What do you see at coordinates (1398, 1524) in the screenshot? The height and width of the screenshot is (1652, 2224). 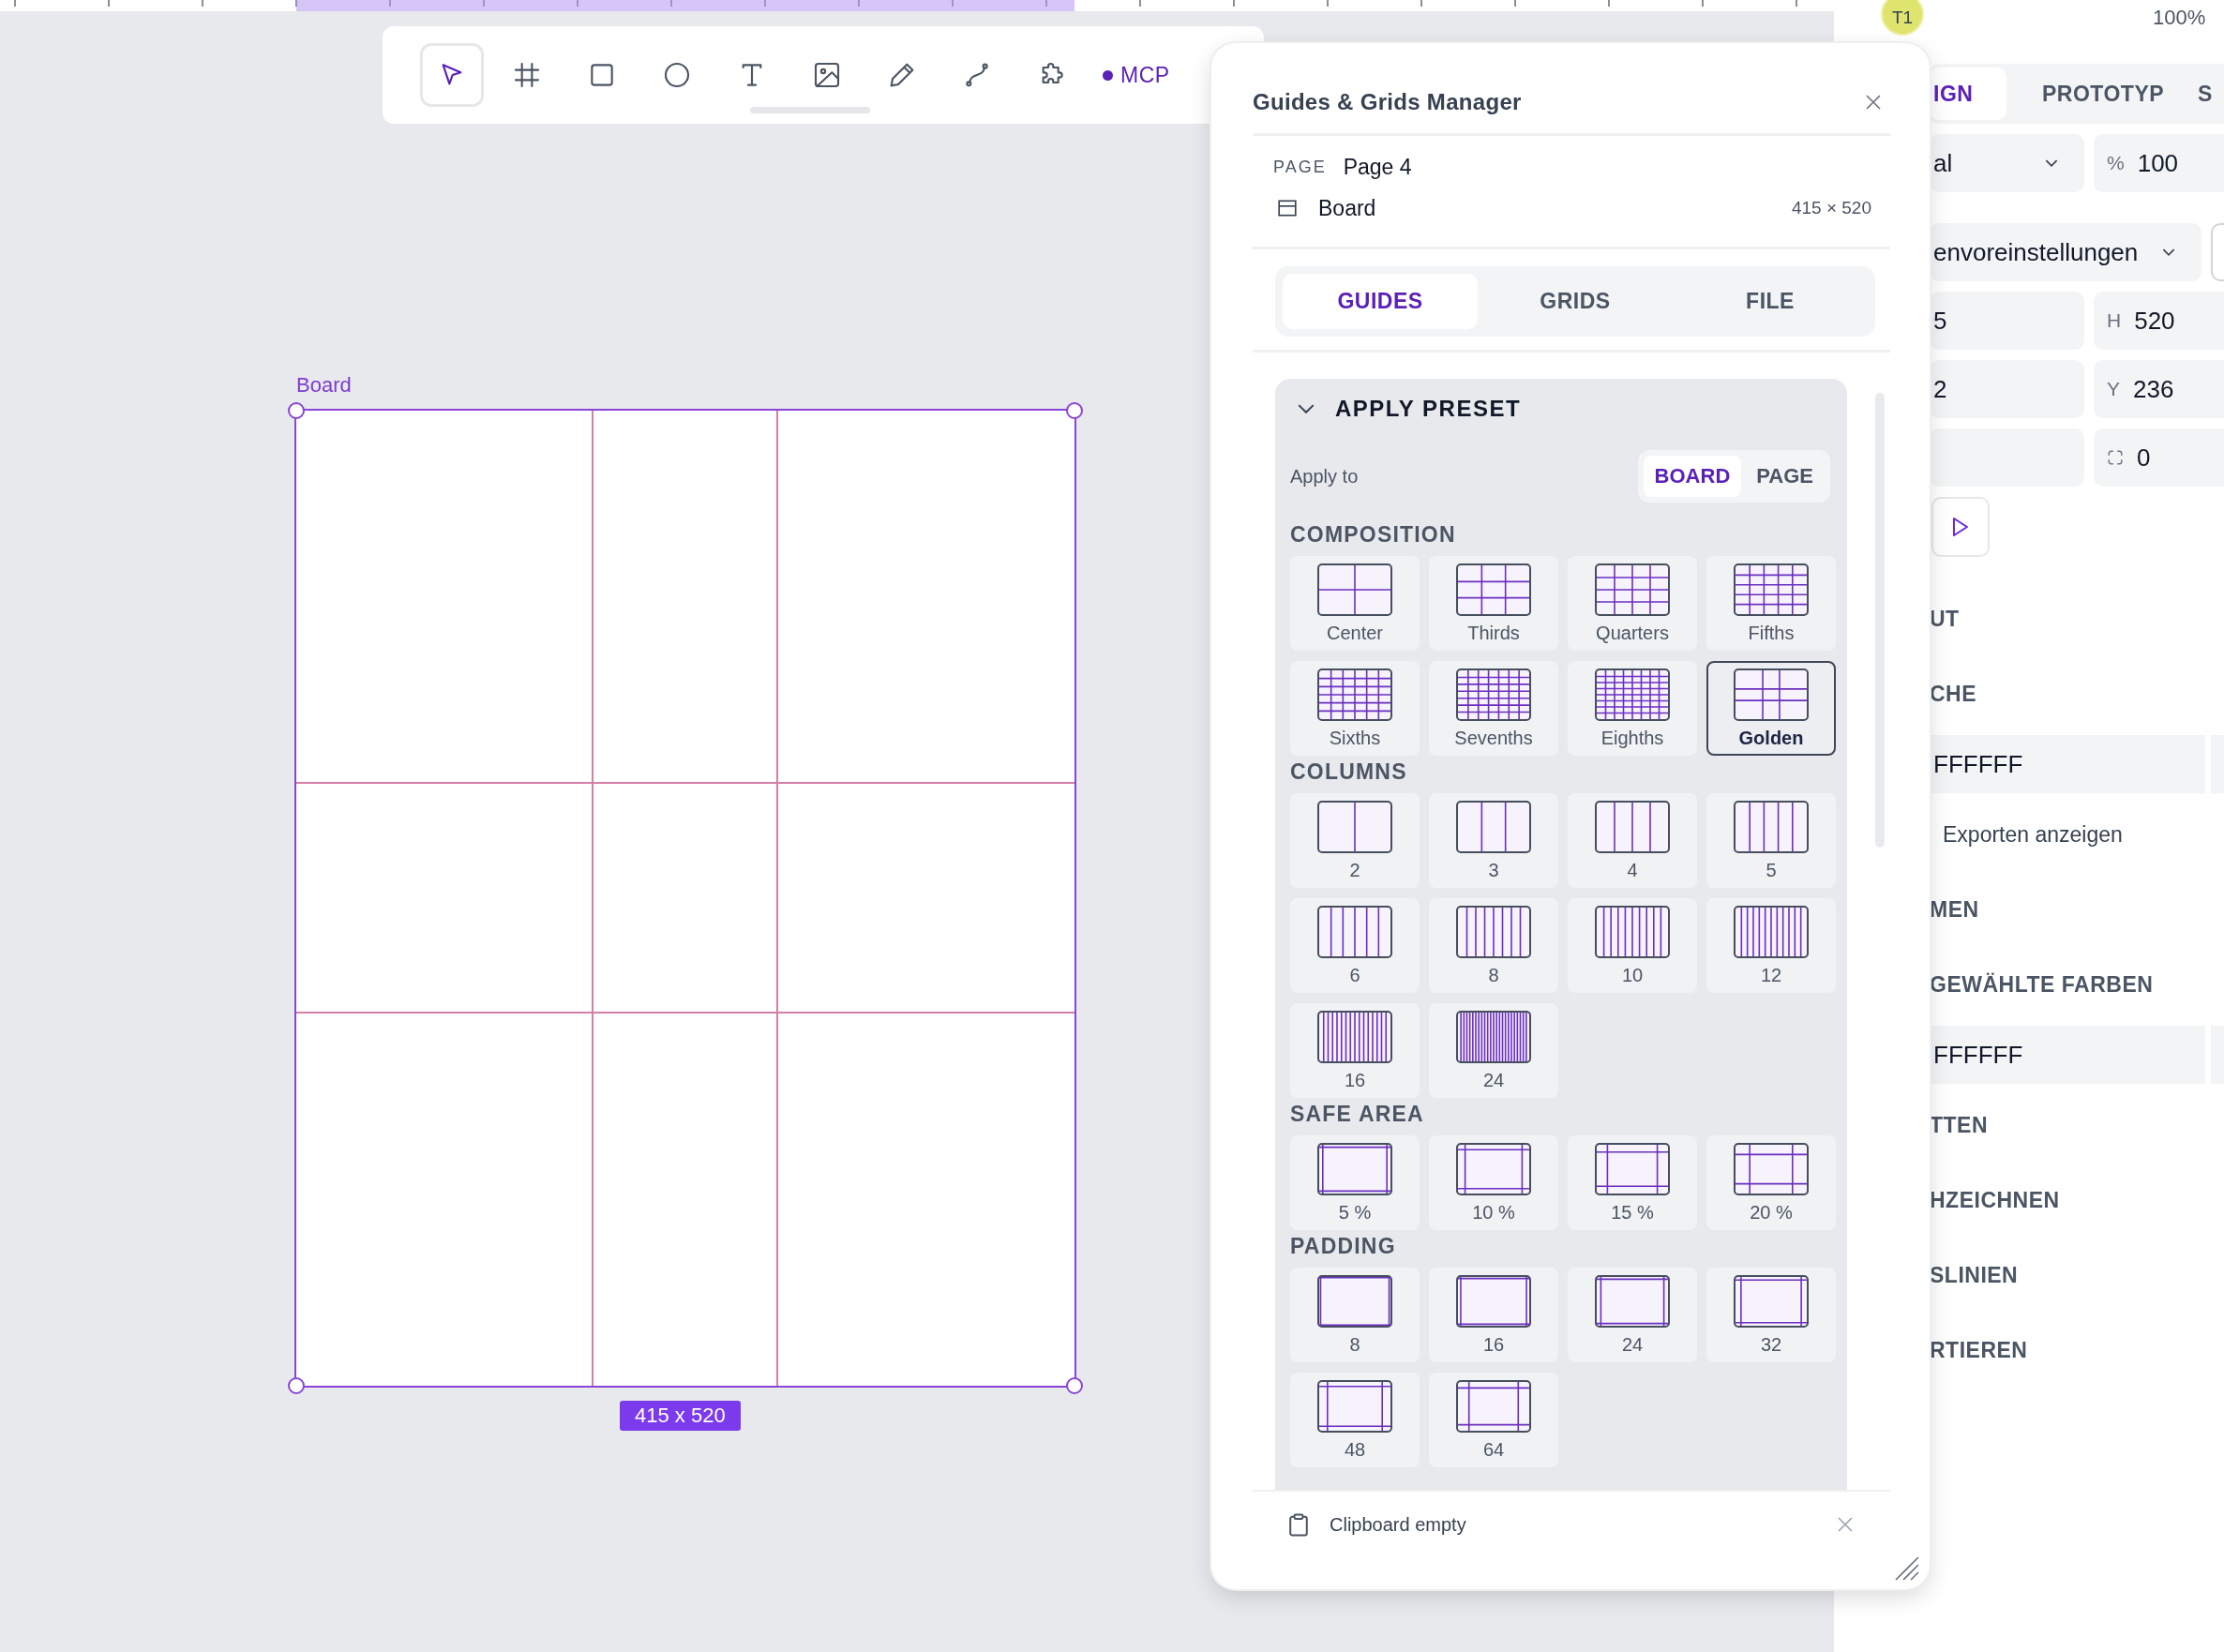 I see `clipboard-status: Clipboard empty` at bounding box center [1398, 1524].